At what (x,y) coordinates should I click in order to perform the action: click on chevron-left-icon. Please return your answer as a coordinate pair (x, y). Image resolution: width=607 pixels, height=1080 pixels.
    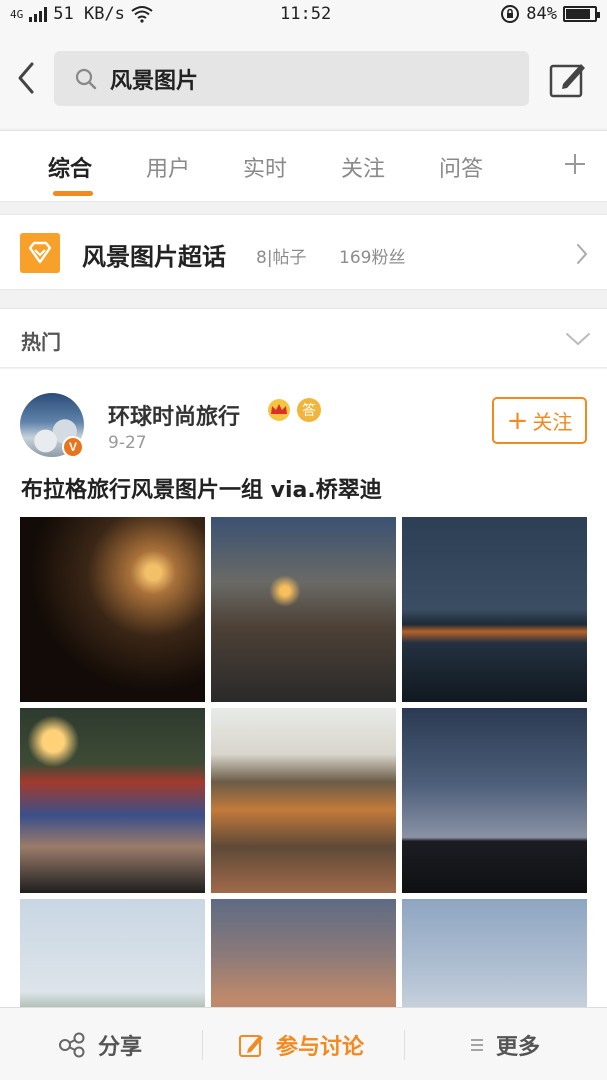
    Looking at the image, I should click on (27, 78).